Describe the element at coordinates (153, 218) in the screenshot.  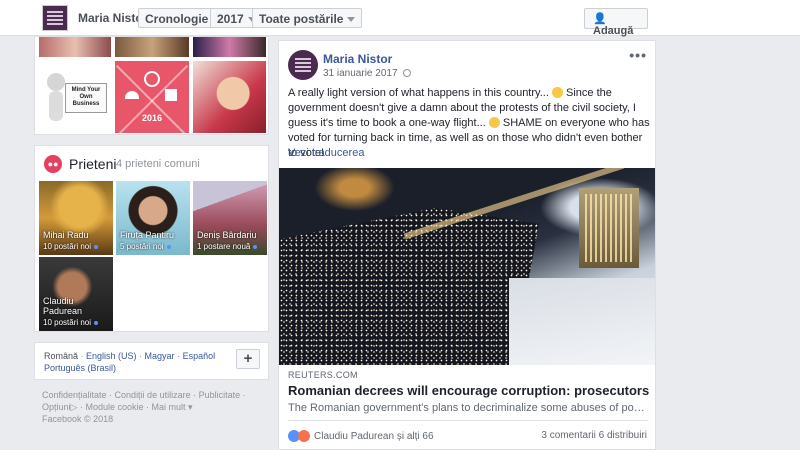
I see `friend-tile: Firuța Pantiru 5 postări noi` at that location.